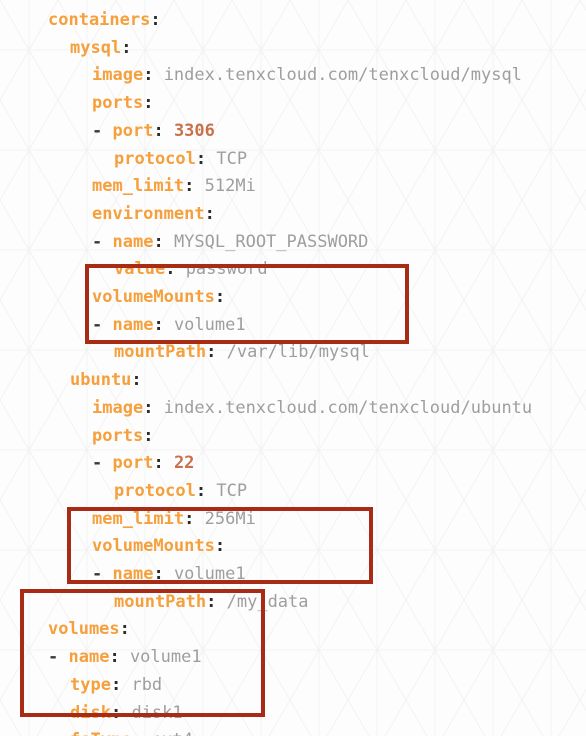 The image size is (586, 736). I want to click on yaml-value: password, so click(226, 269).